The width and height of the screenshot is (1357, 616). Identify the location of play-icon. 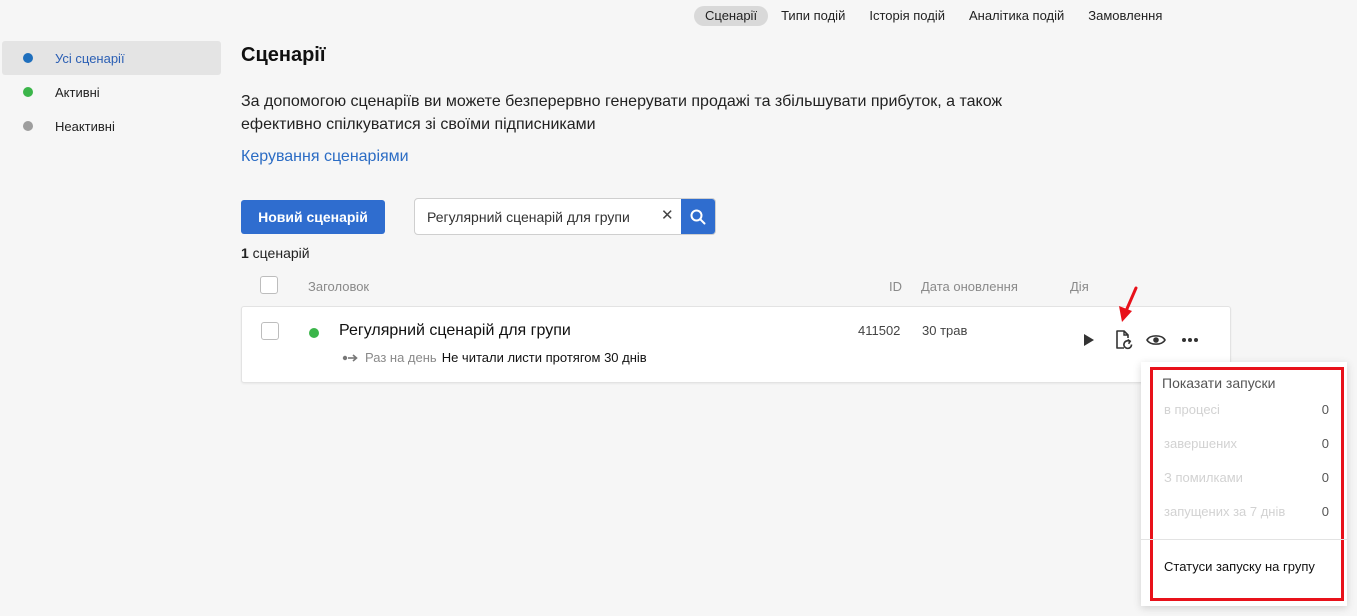
(1089, 340).